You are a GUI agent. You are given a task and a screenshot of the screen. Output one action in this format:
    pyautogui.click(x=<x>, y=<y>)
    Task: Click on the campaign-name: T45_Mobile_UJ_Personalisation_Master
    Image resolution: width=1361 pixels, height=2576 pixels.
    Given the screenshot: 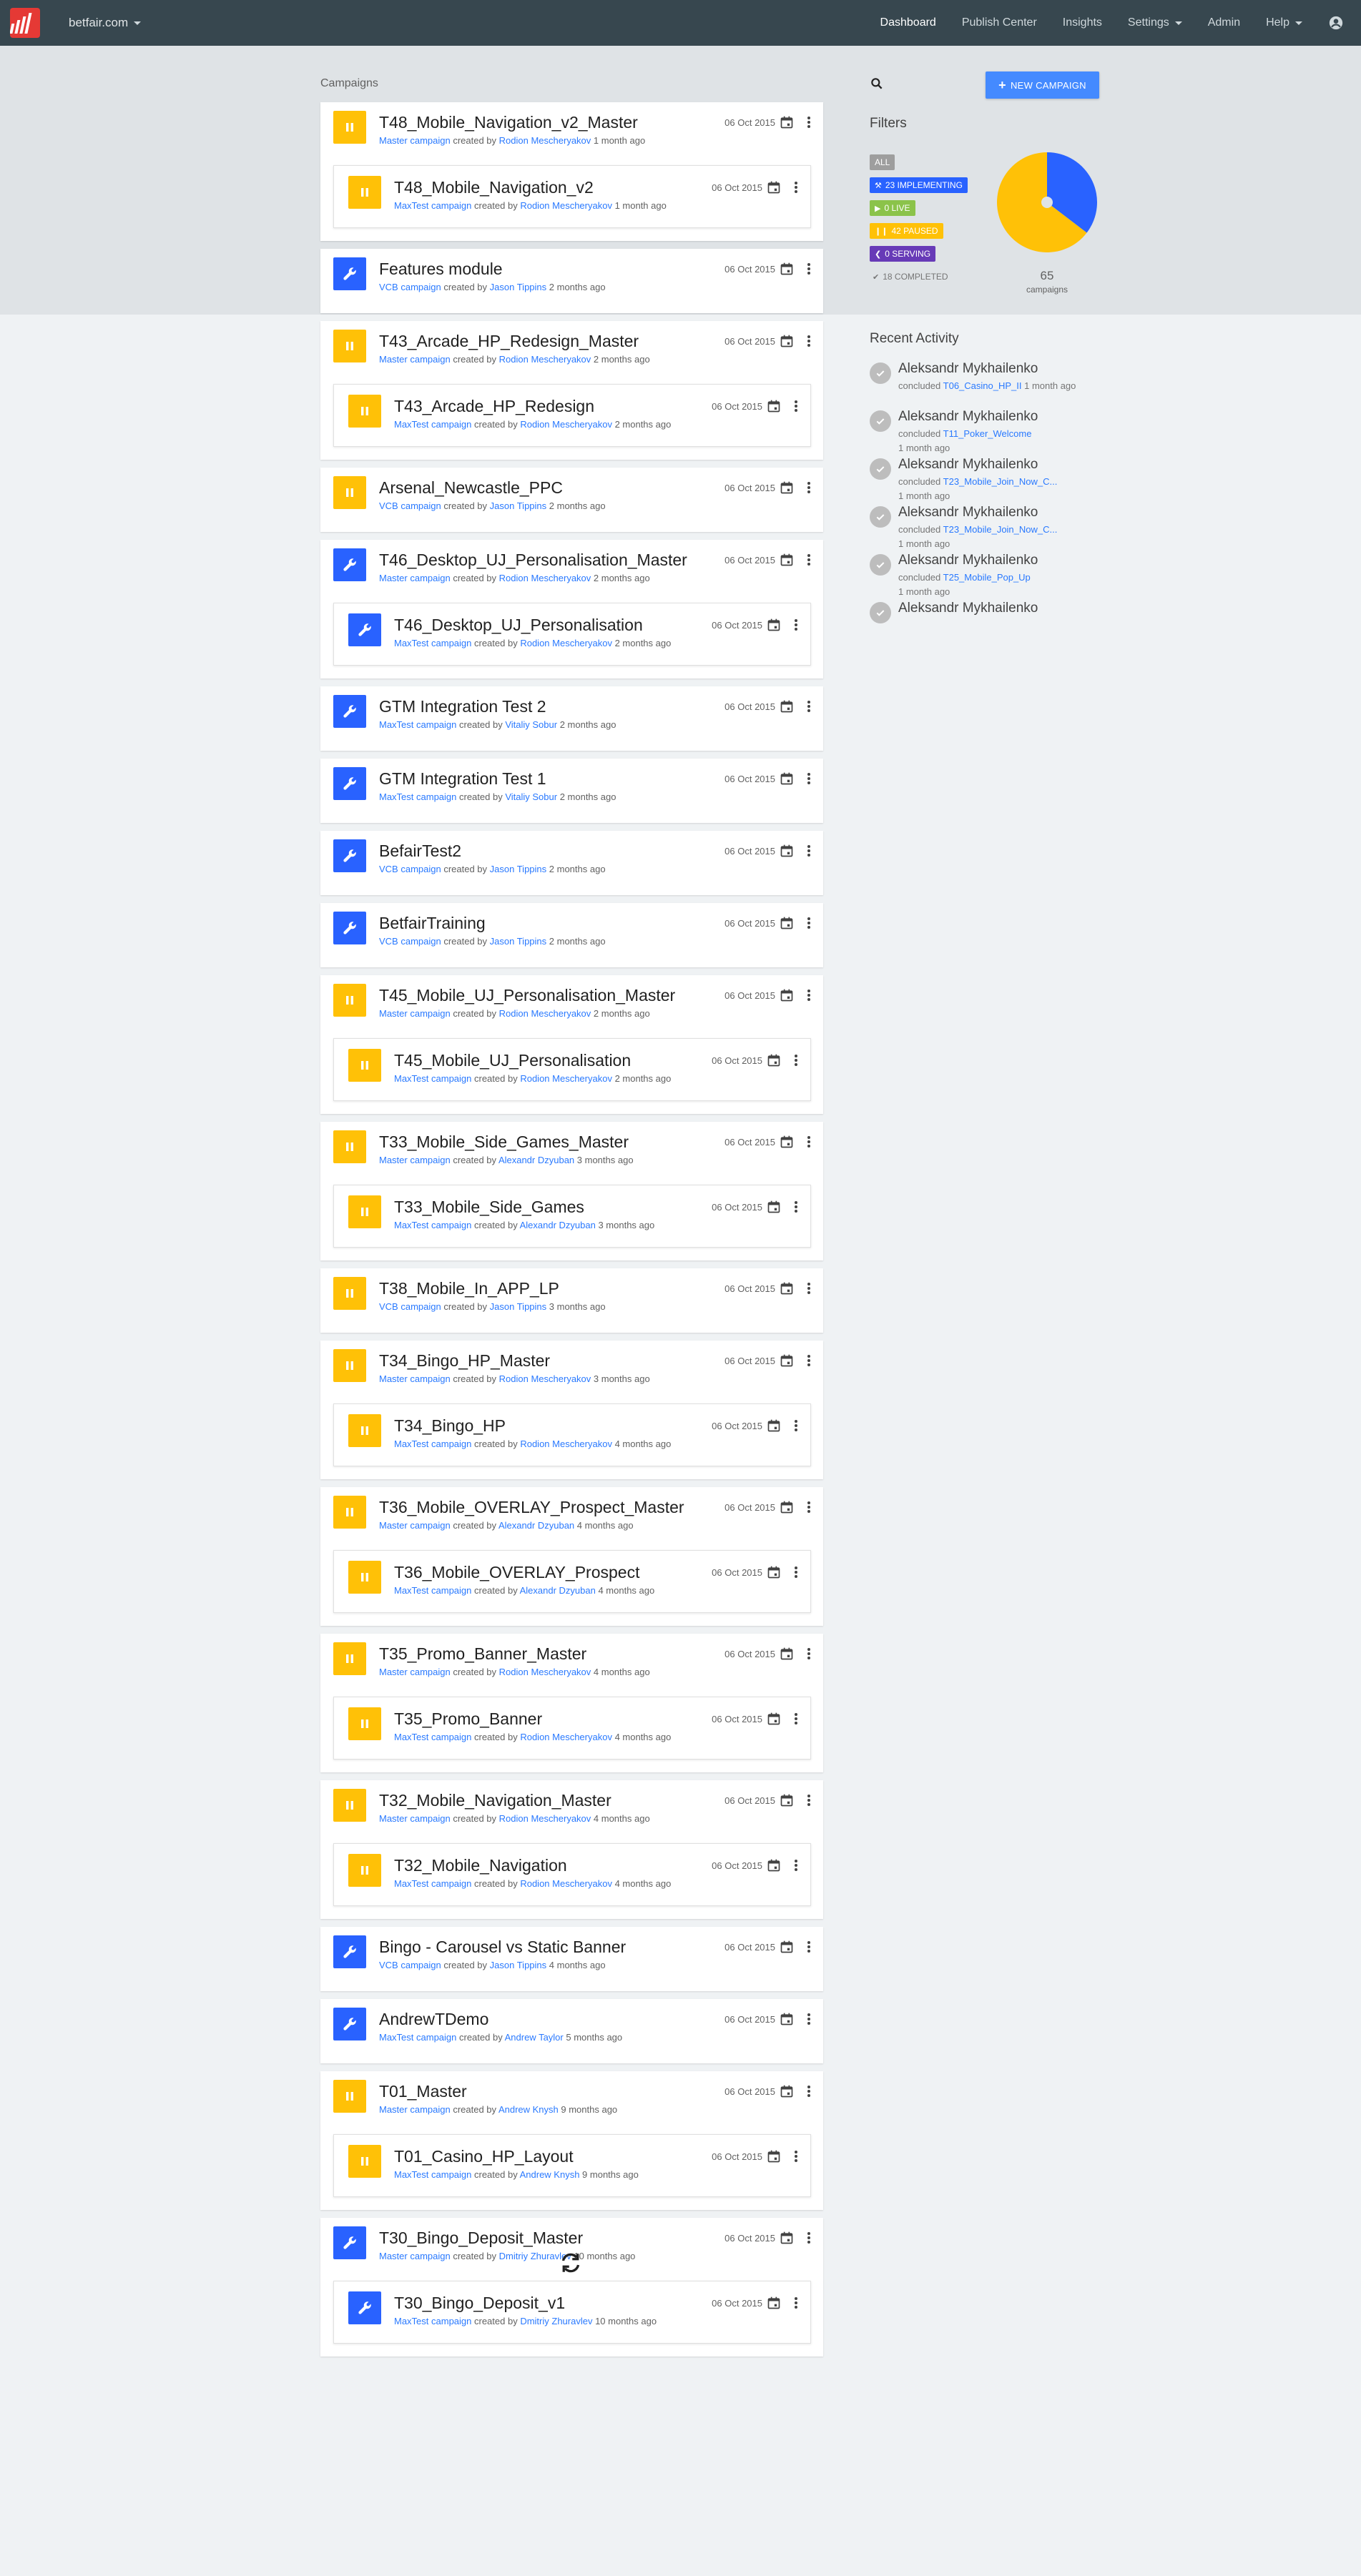 What is the action you would take?
    pyautogui.click(x=552, y=995)
    